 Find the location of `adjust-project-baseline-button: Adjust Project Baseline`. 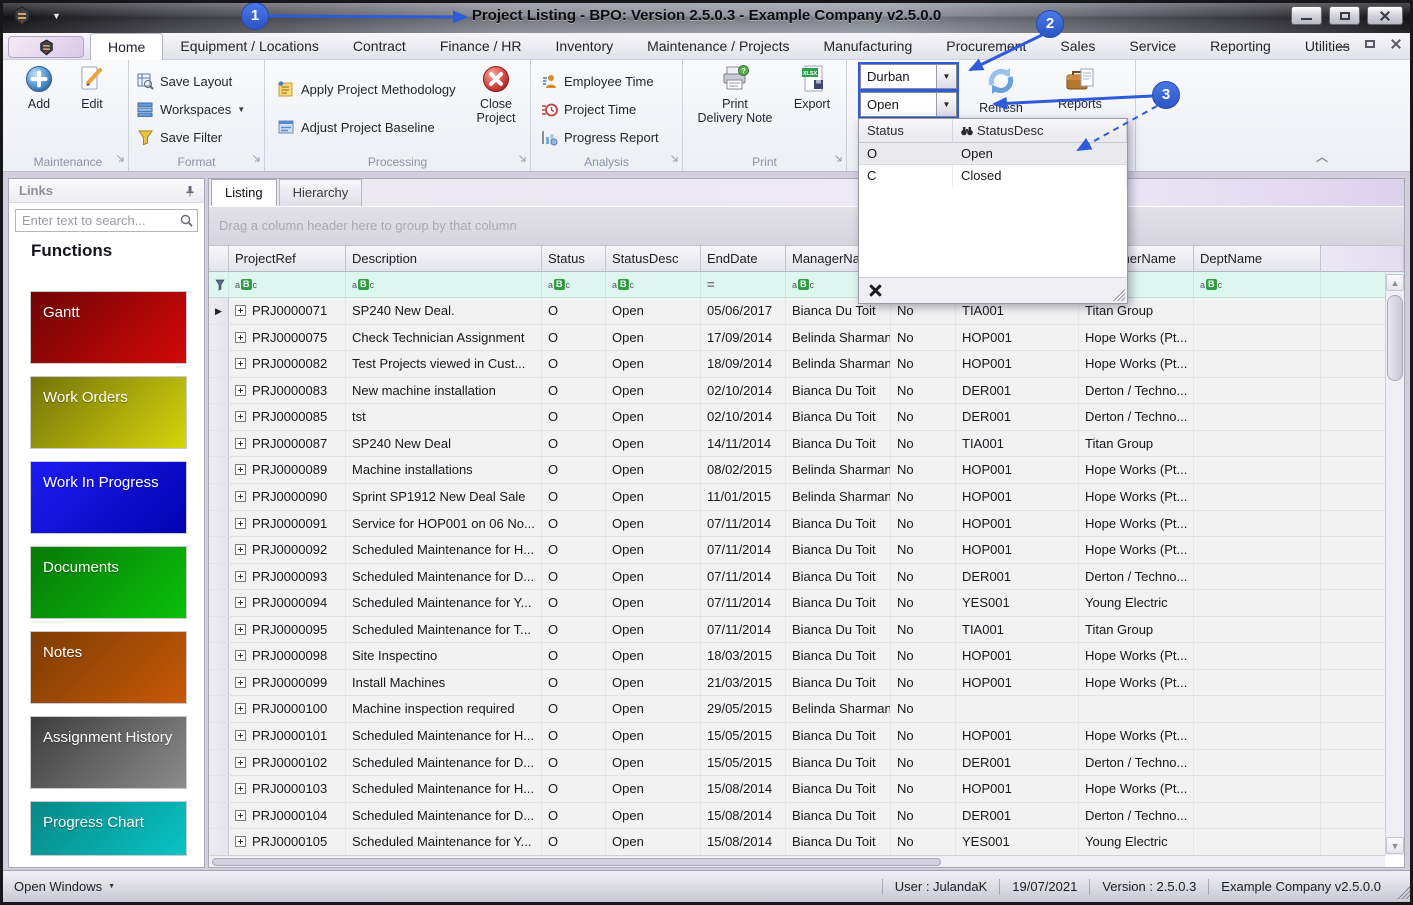

adjust-project-baseline-button: Adjust Project Baseline is located at coordinates (356, 127).